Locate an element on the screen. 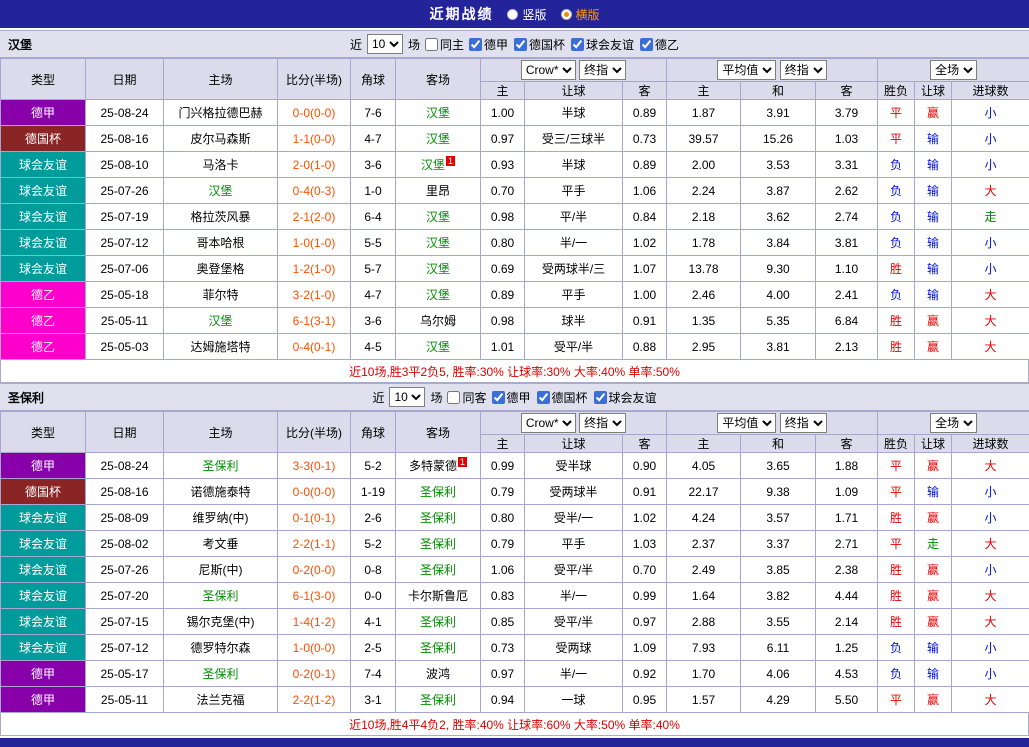 This screenshot has height=747, width=1029. league-filter: 德乙 is located at coordinates (659, 44).